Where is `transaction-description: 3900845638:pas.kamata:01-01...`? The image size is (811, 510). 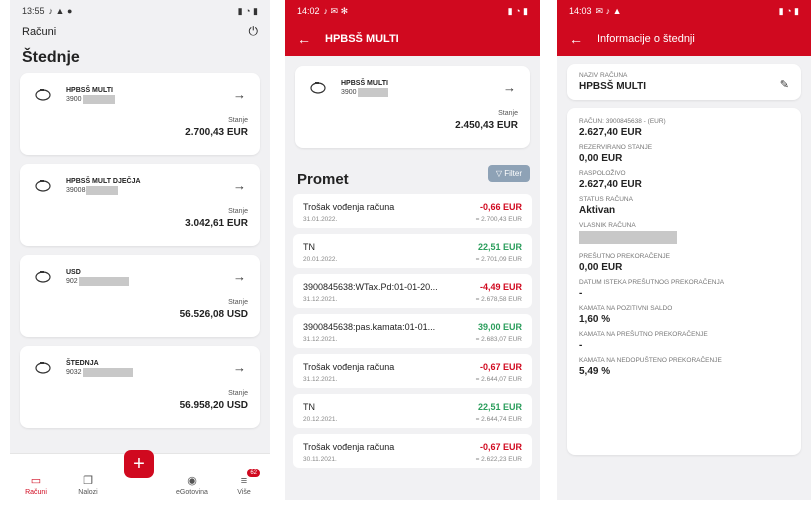
transaction-description: 3900845638:pas.kamata:01-01... is located at coordinates (369, 327).